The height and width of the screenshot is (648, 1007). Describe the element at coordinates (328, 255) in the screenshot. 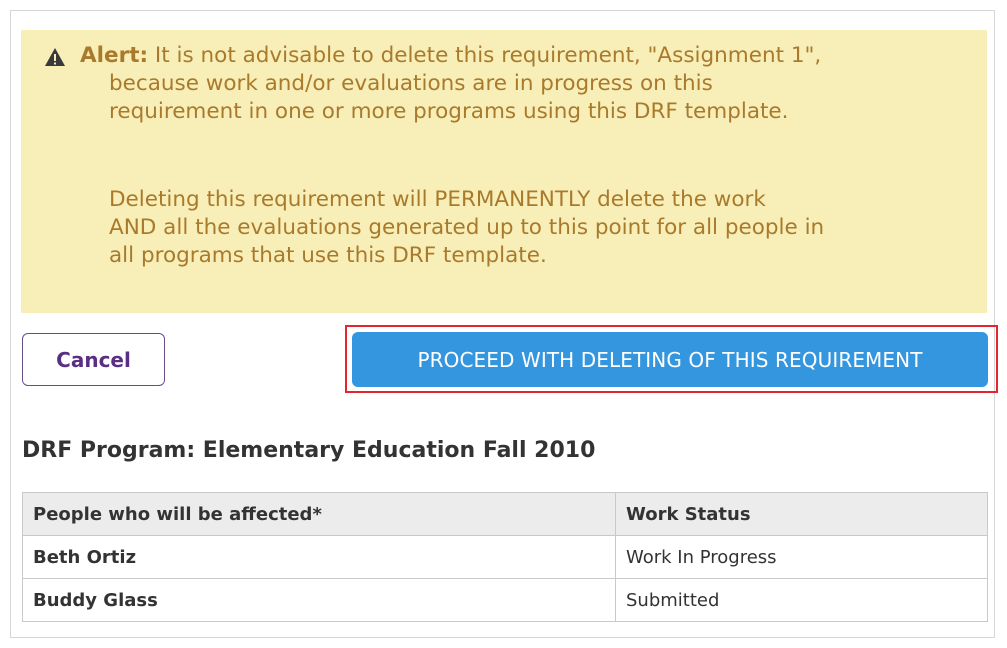

I see `alert-line-6: all programs that use this DRF template.` at that location.